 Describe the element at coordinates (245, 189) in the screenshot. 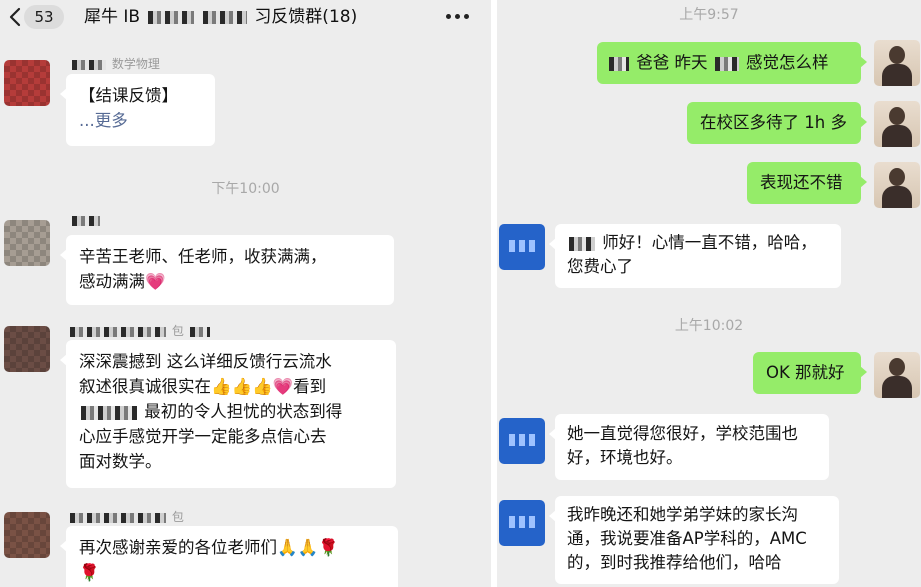

I see `timestamp: 下午10:00` at that location.